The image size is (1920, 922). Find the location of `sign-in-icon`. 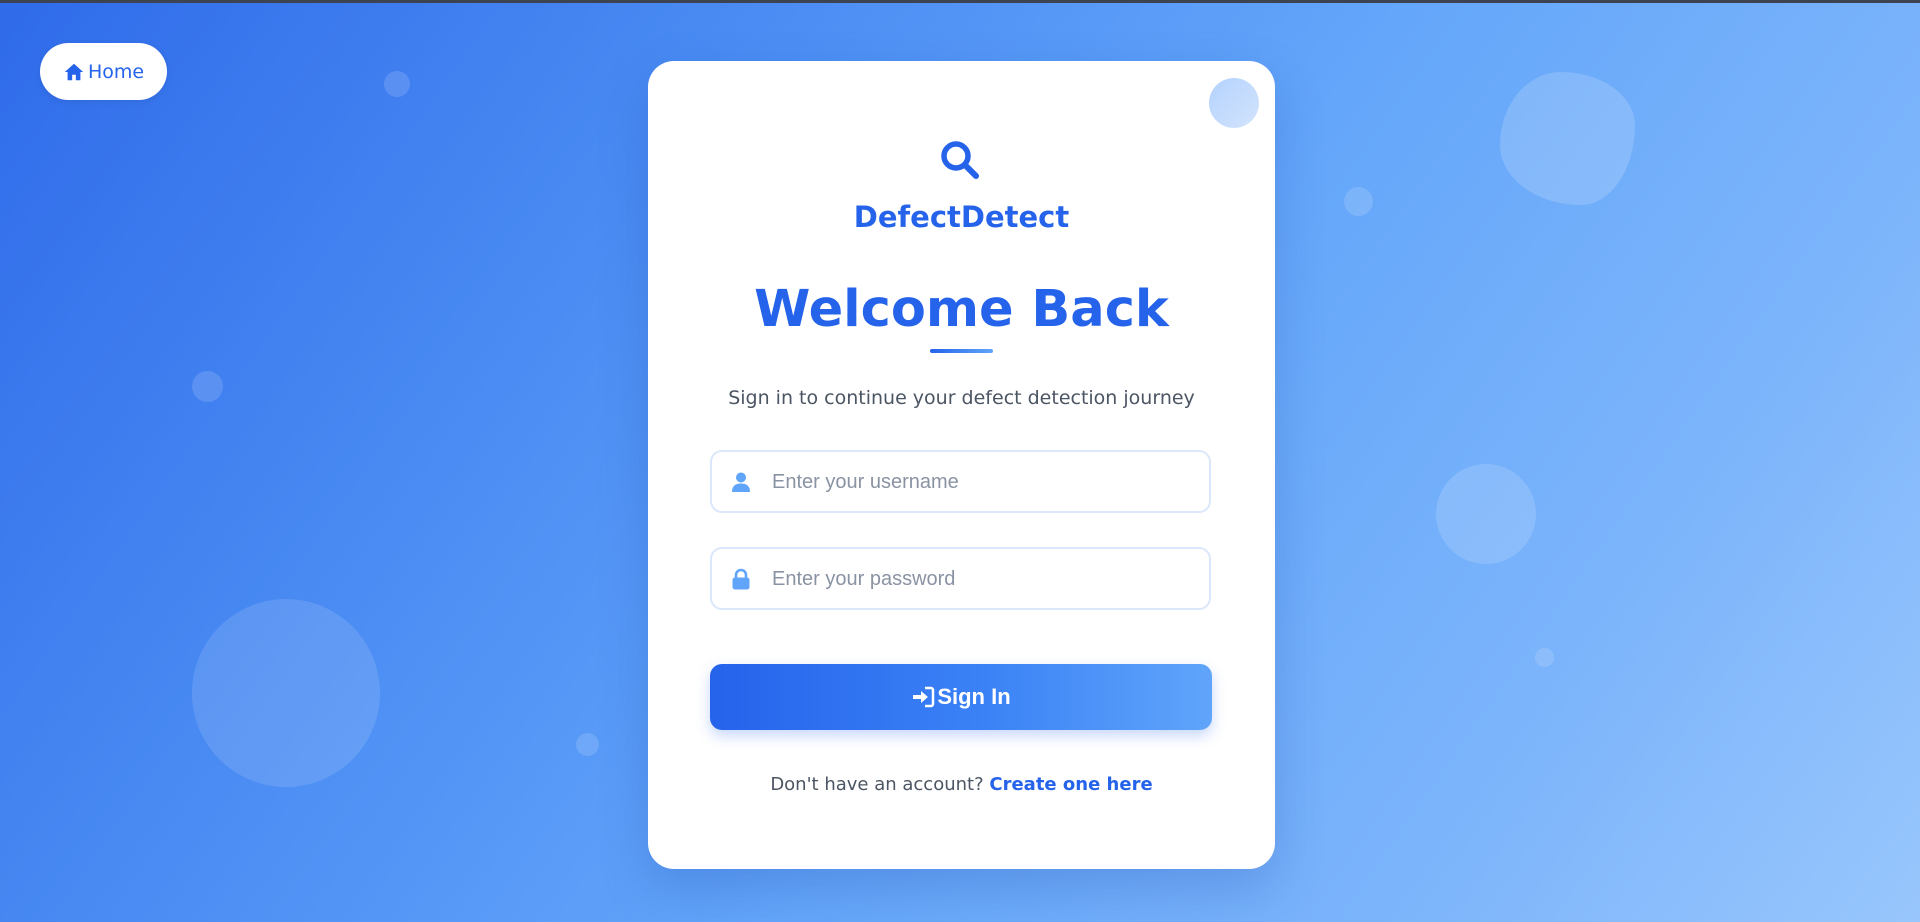

sign-in-icon is located at coordinates (923, 697).